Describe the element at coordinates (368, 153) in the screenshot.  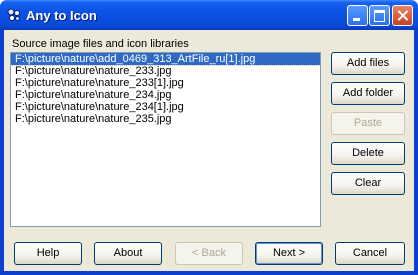
I see `delete-button: Delete` at that location.